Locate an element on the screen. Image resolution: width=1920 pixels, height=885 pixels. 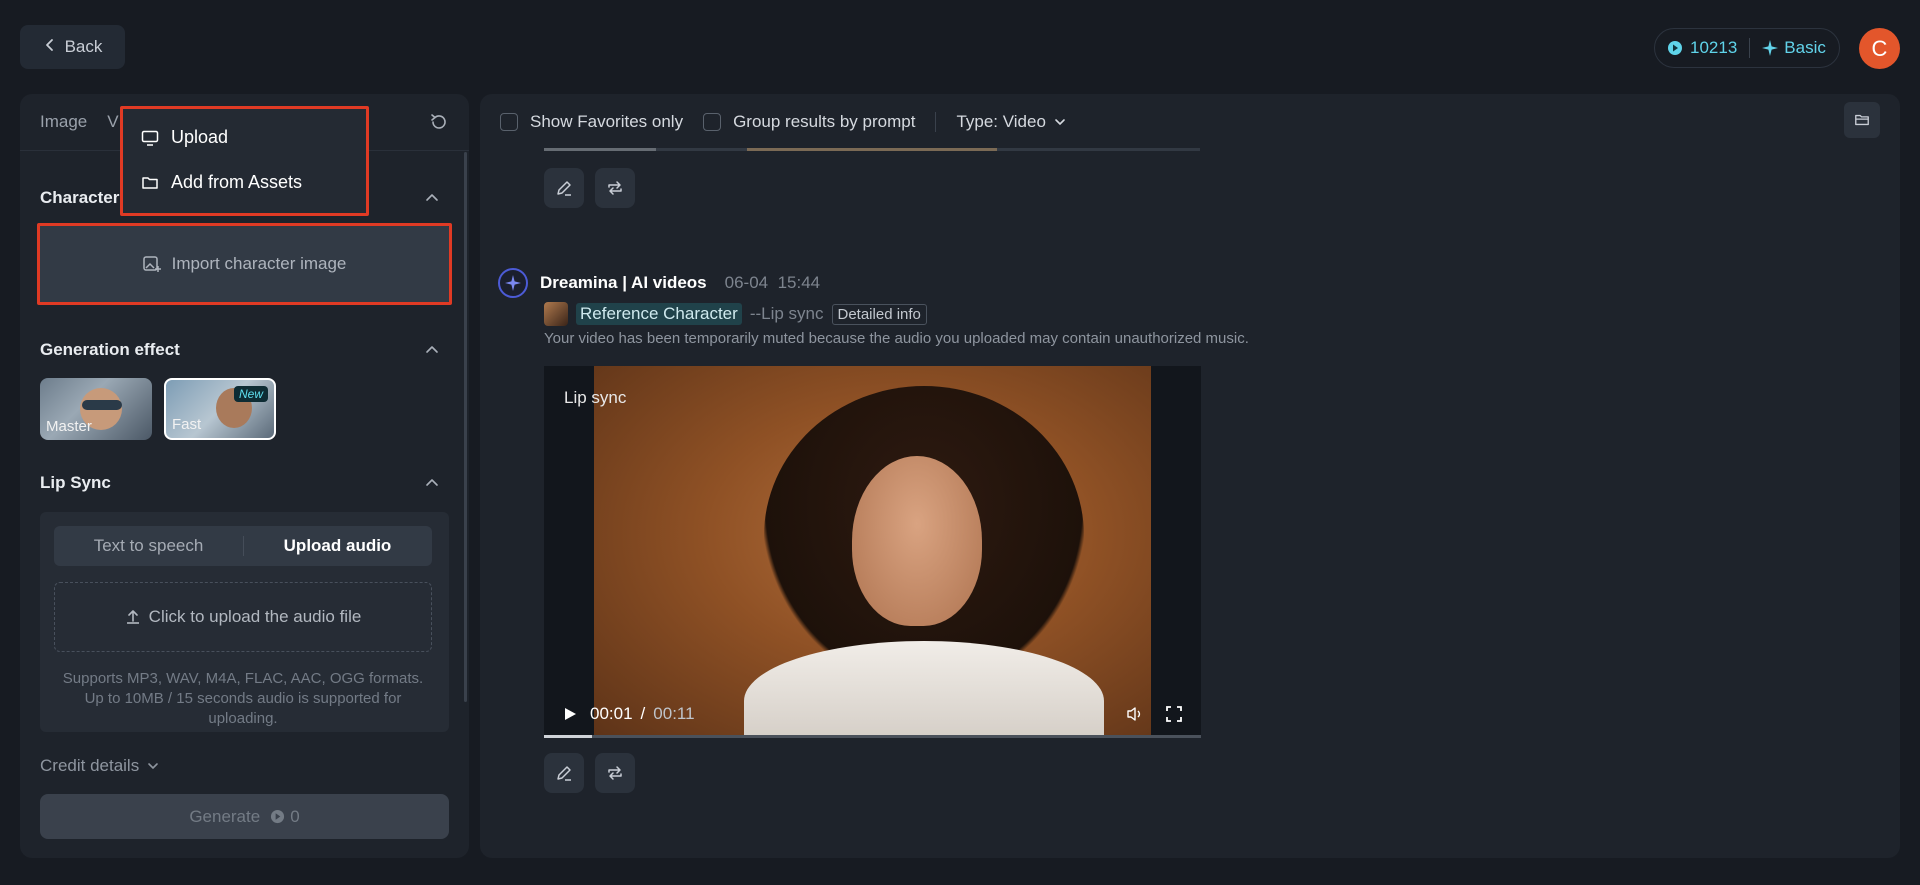
effect-master-option: Master is located at coordinates (96, 409).